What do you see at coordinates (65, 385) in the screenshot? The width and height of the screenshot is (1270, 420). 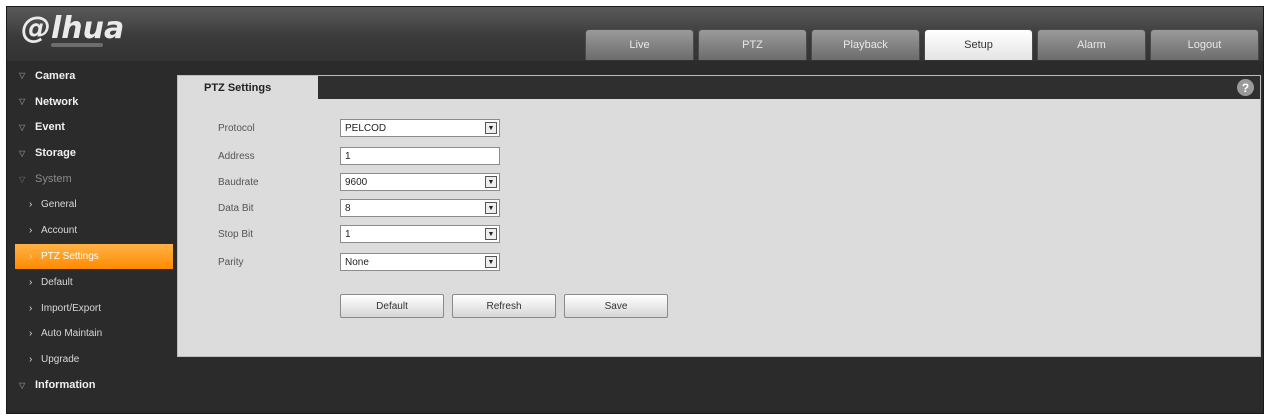 I see `sidebar-item-label: Information` at bounding box center [65, 385].